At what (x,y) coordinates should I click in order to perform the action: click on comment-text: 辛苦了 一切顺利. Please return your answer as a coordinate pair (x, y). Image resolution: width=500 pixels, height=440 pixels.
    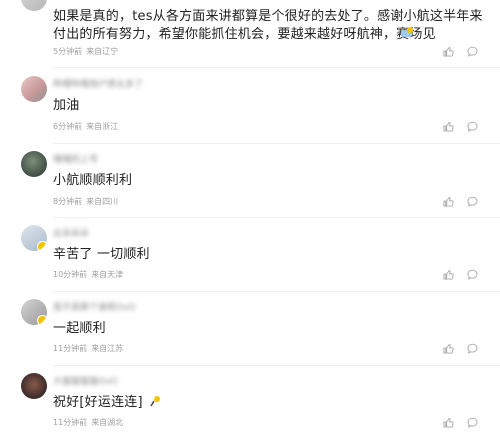
    Looking at the image, I should click on (101, 254).